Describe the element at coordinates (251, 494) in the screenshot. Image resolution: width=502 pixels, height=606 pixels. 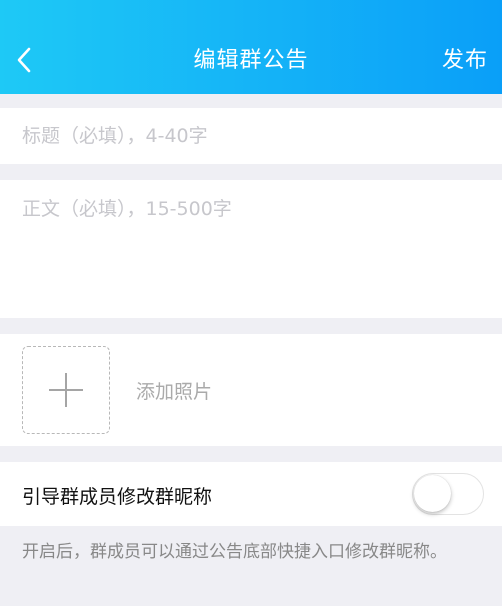
I see `nickname-guide-row: 引导群成员修改群昵称` at that location.